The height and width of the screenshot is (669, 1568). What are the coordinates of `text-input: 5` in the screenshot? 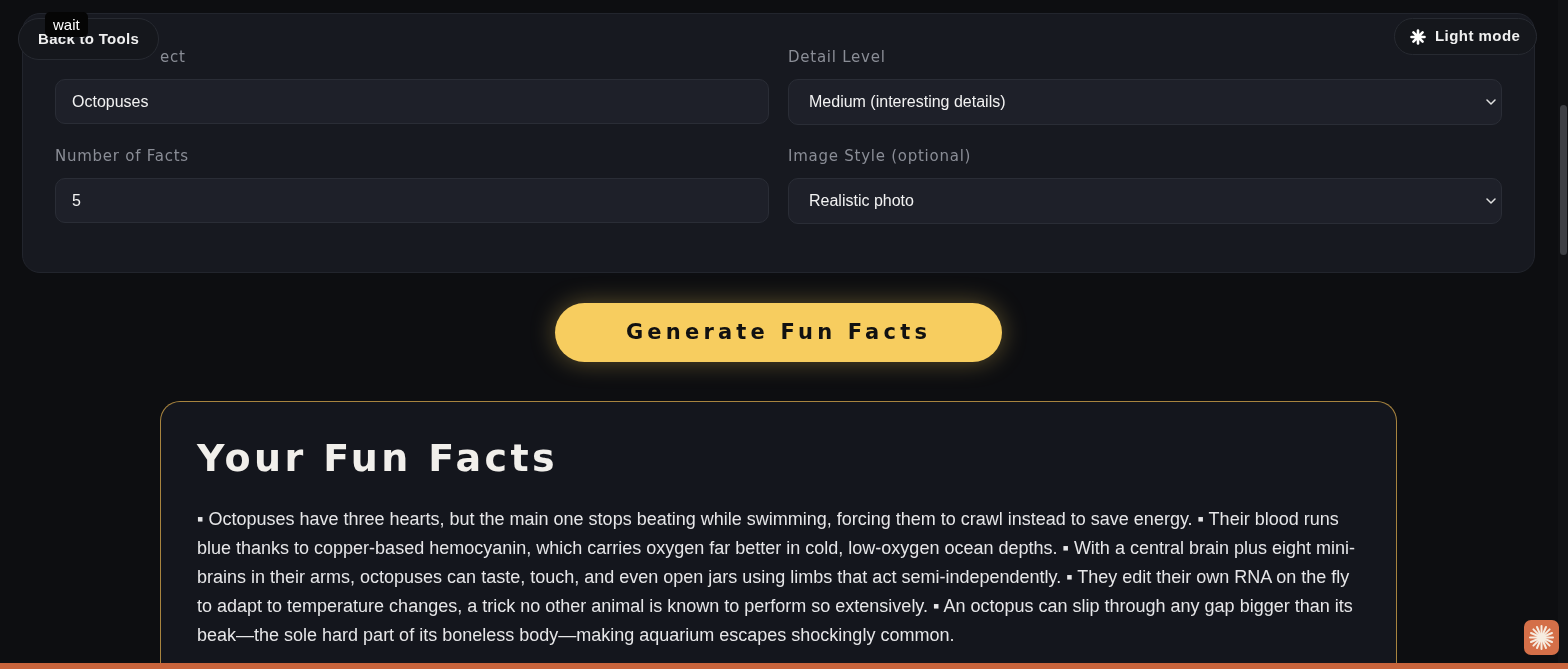 It's located at (412, 200).